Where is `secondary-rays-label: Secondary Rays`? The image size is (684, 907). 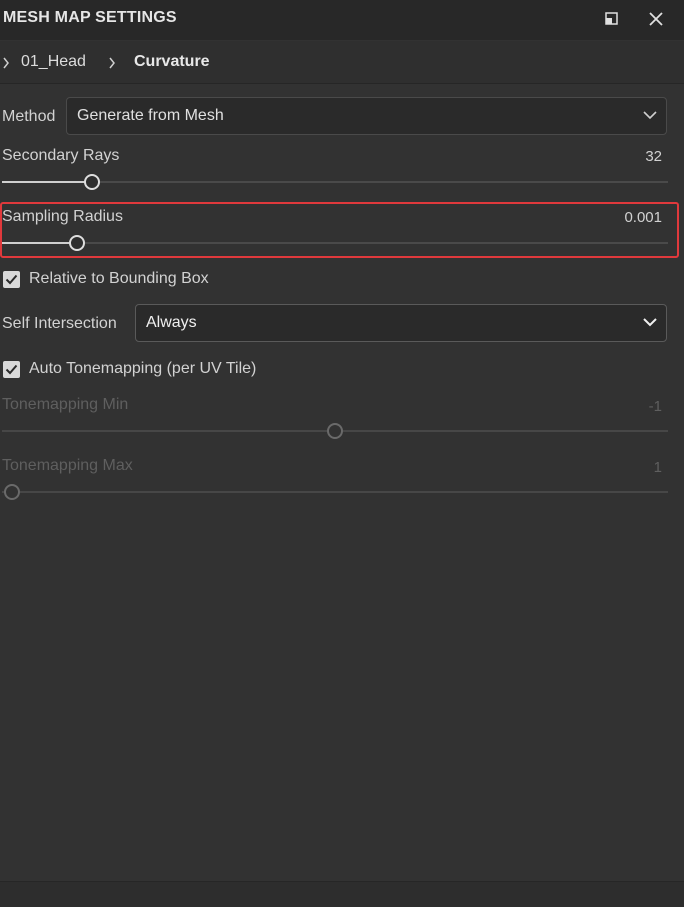 secondary-rays-label: Secondary Rays is located at coordinates (61, 155).